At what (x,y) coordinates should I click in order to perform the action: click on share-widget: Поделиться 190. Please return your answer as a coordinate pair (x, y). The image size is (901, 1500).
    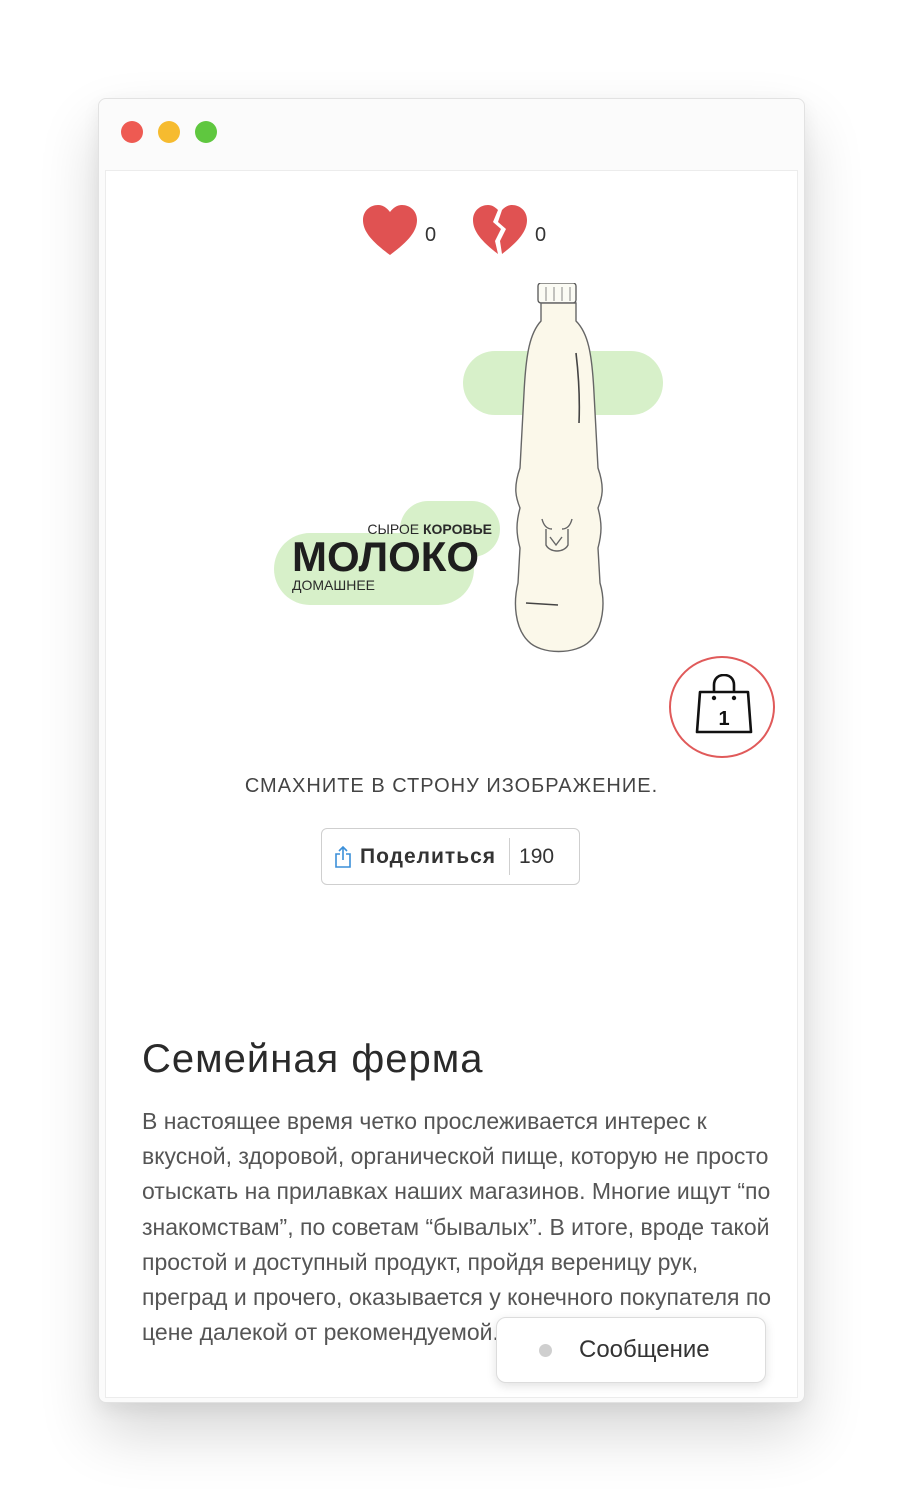
    Looking at the image, I should click on (450, 856).